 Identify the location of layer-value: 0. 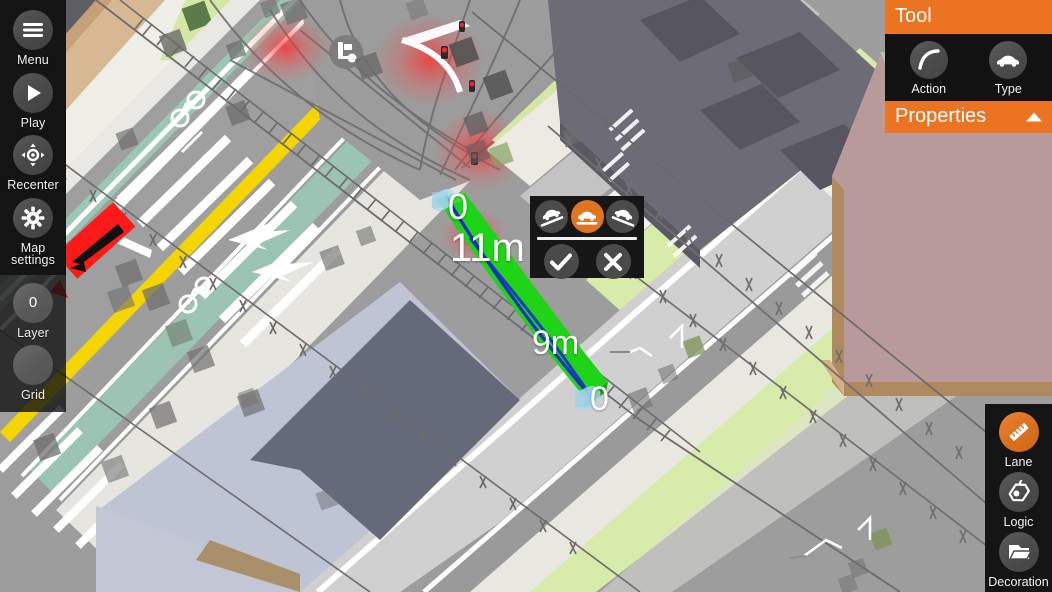
(33, 302).